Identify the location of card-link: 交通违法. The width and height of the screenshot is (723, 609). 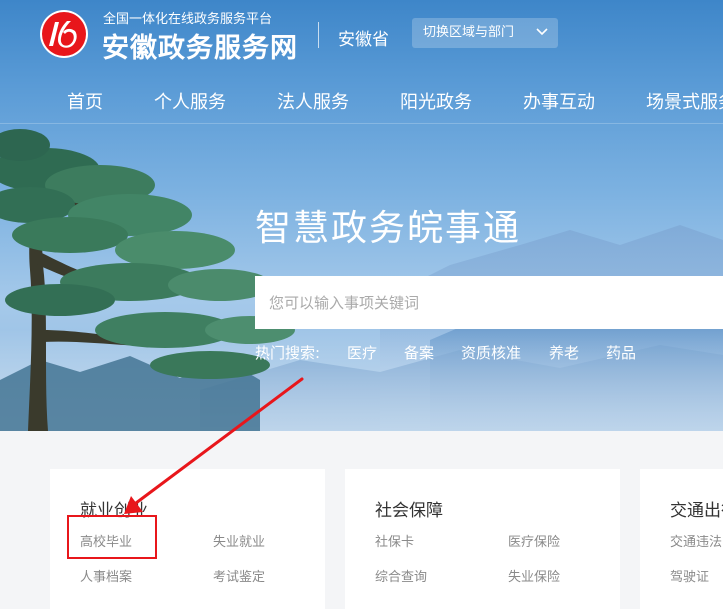
(696, 540).